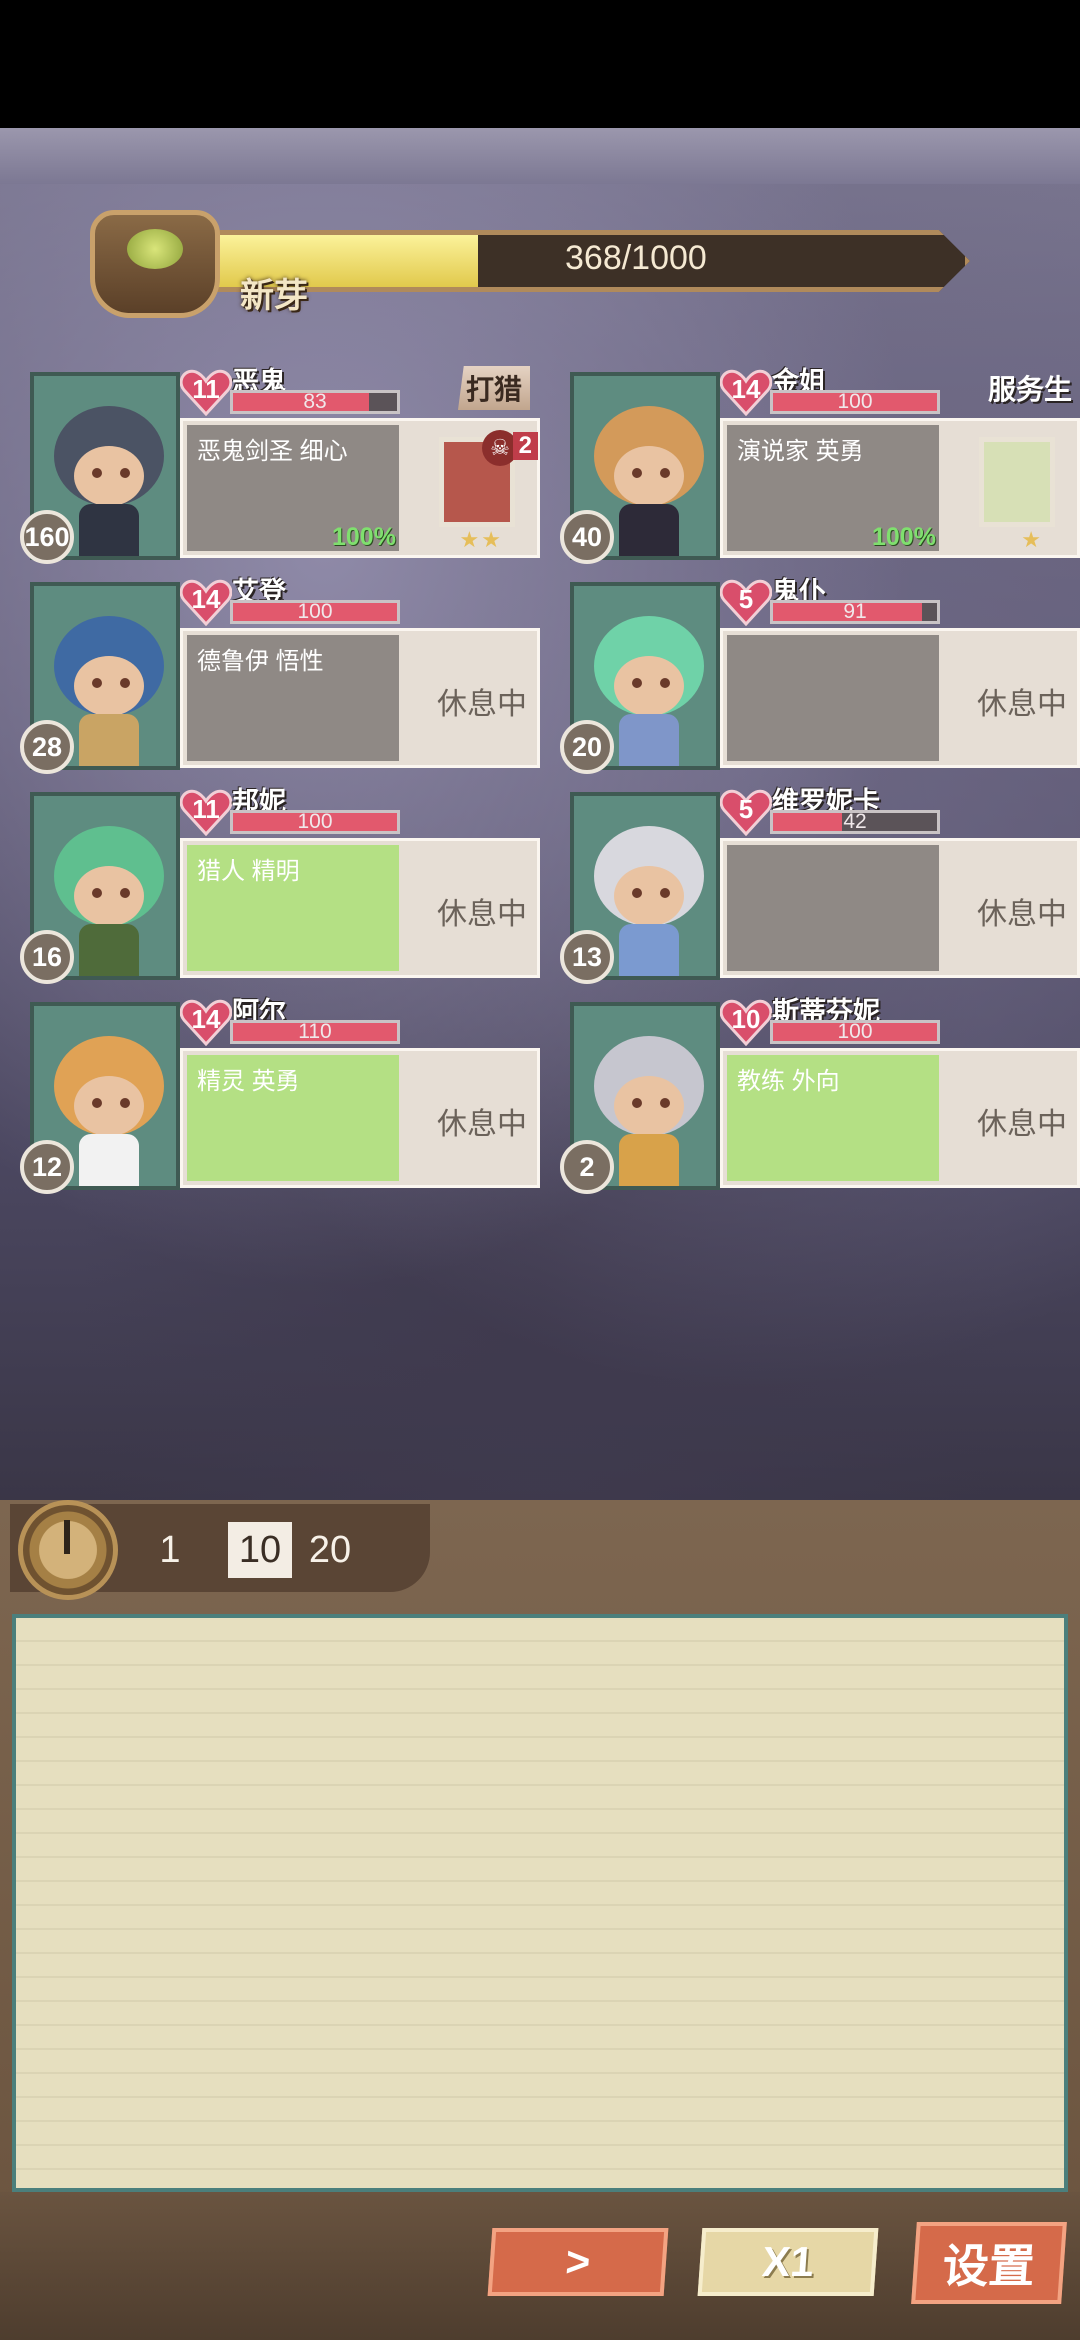 The height and width of the screenshot is (2340, 1080). Describe the element at coordinates (330, 1550) in the screenshot. I see `log-speed-20: 20` at that location.